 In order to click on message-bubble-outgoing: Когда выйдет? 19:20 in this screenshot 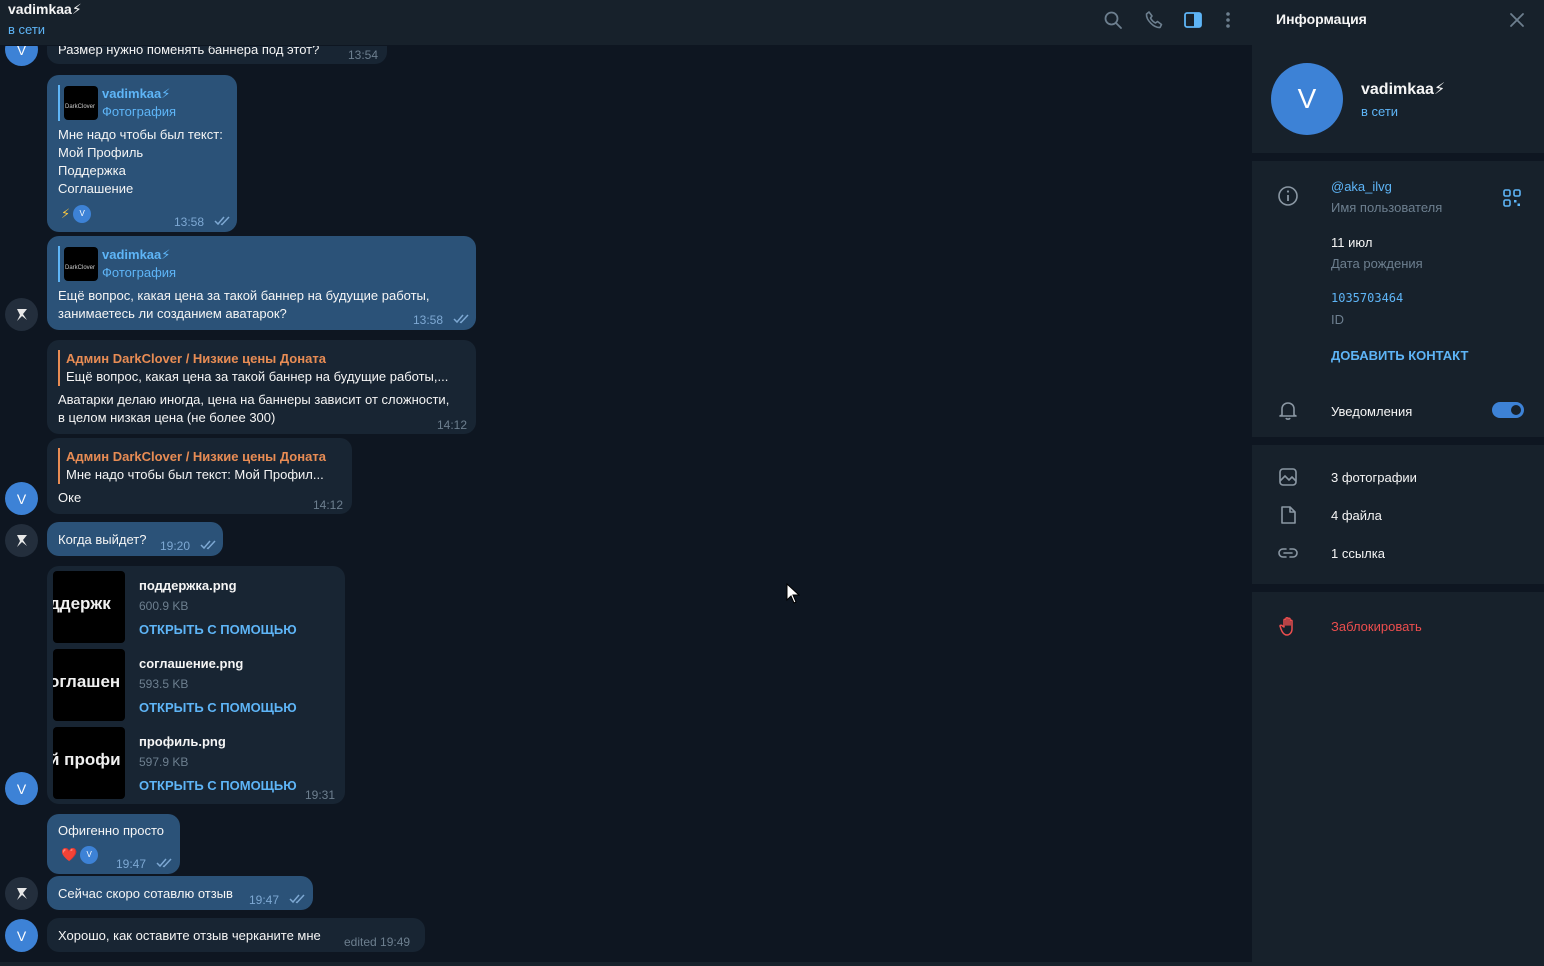, I will do `click(135, 539)`.